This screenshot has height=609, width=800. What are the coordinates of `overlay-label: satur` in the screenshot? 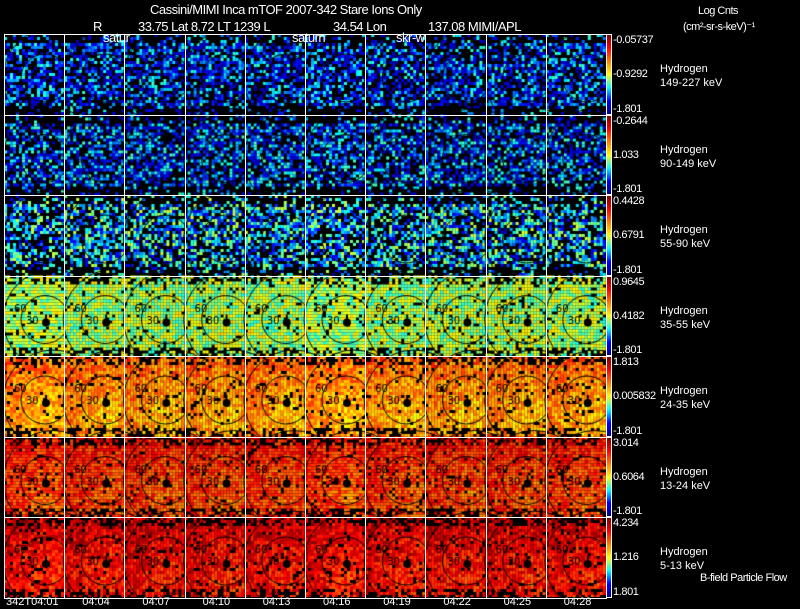 It's located at (116, 37).